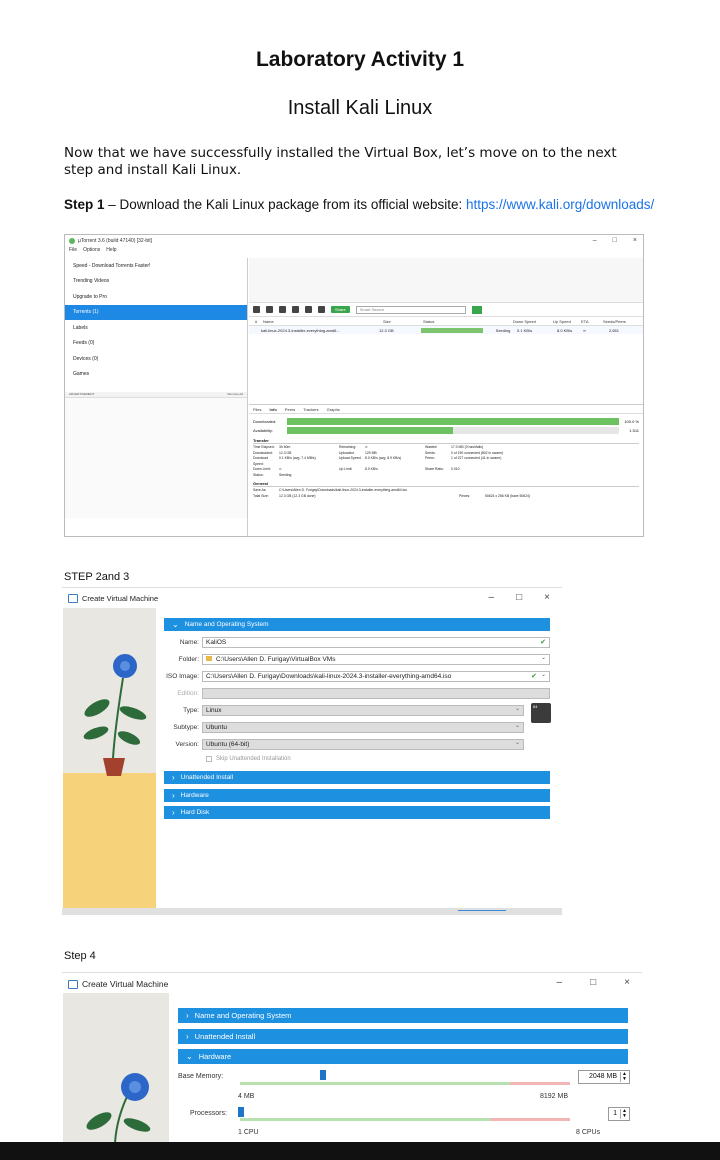 Image resolution: width=720 pixels, height=1160 pixels. Describe the element at coordinates (560, 204) in the screenshot. I see `kali-download-link: https://www.kali.org/downloads/` at that location.